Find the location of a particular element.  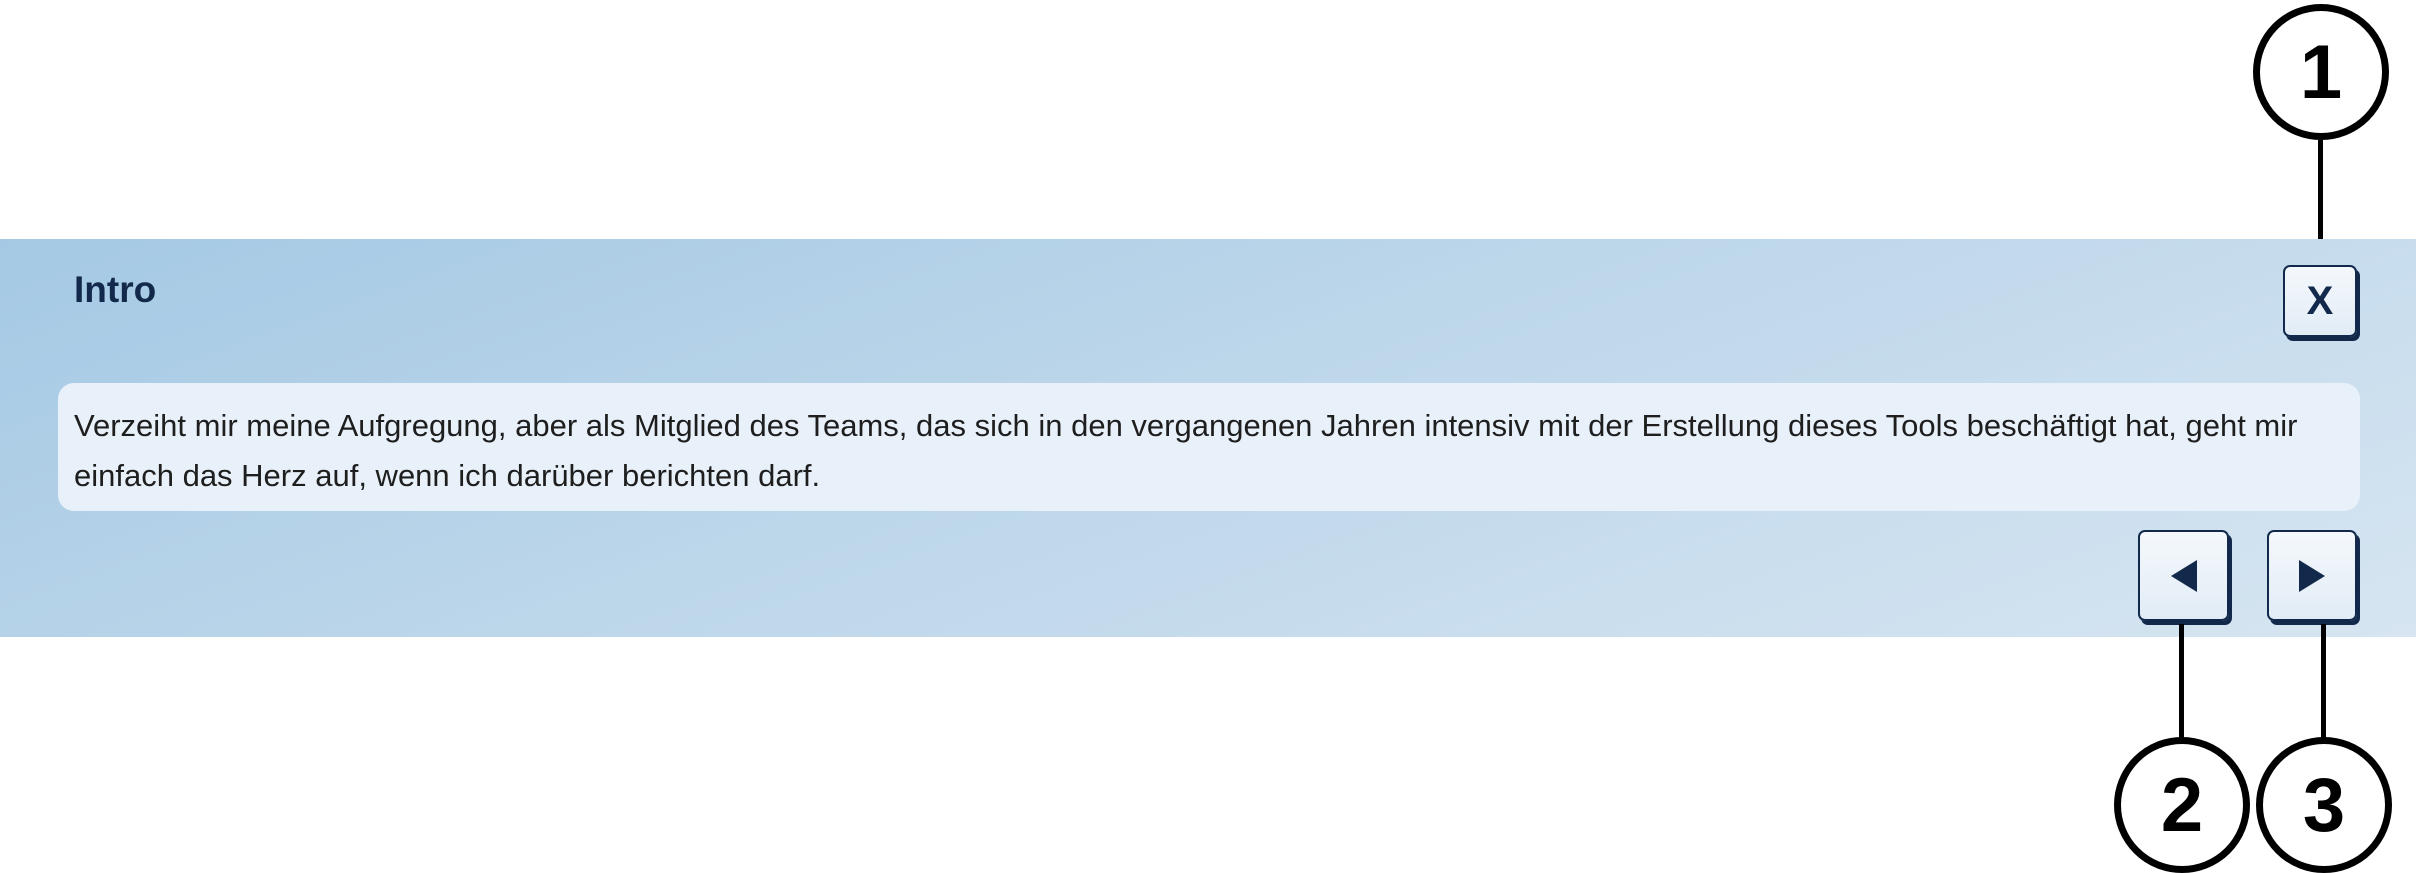

dialog-title: Intro is located at coordinates (115, 289).